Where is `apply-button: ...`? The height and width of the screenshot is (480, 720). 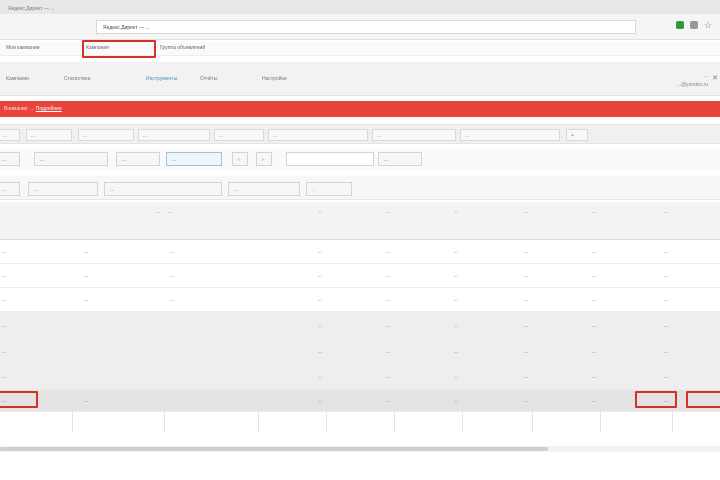 apply-button: ... is located at coordinates (400, 159).